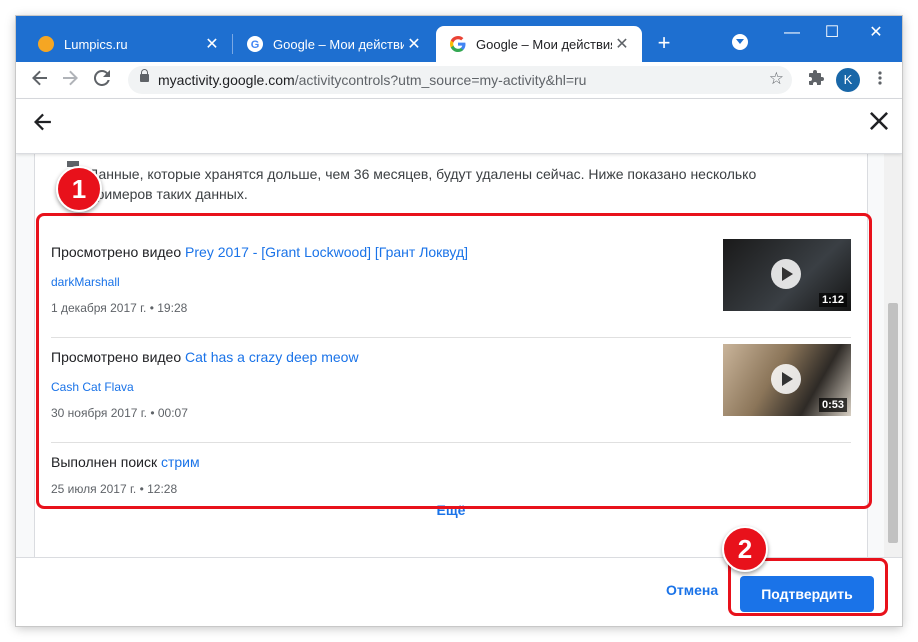  Describe the element at coordinates (40, 80) in the screenshot. I see `back-arrow-icon` at that location.